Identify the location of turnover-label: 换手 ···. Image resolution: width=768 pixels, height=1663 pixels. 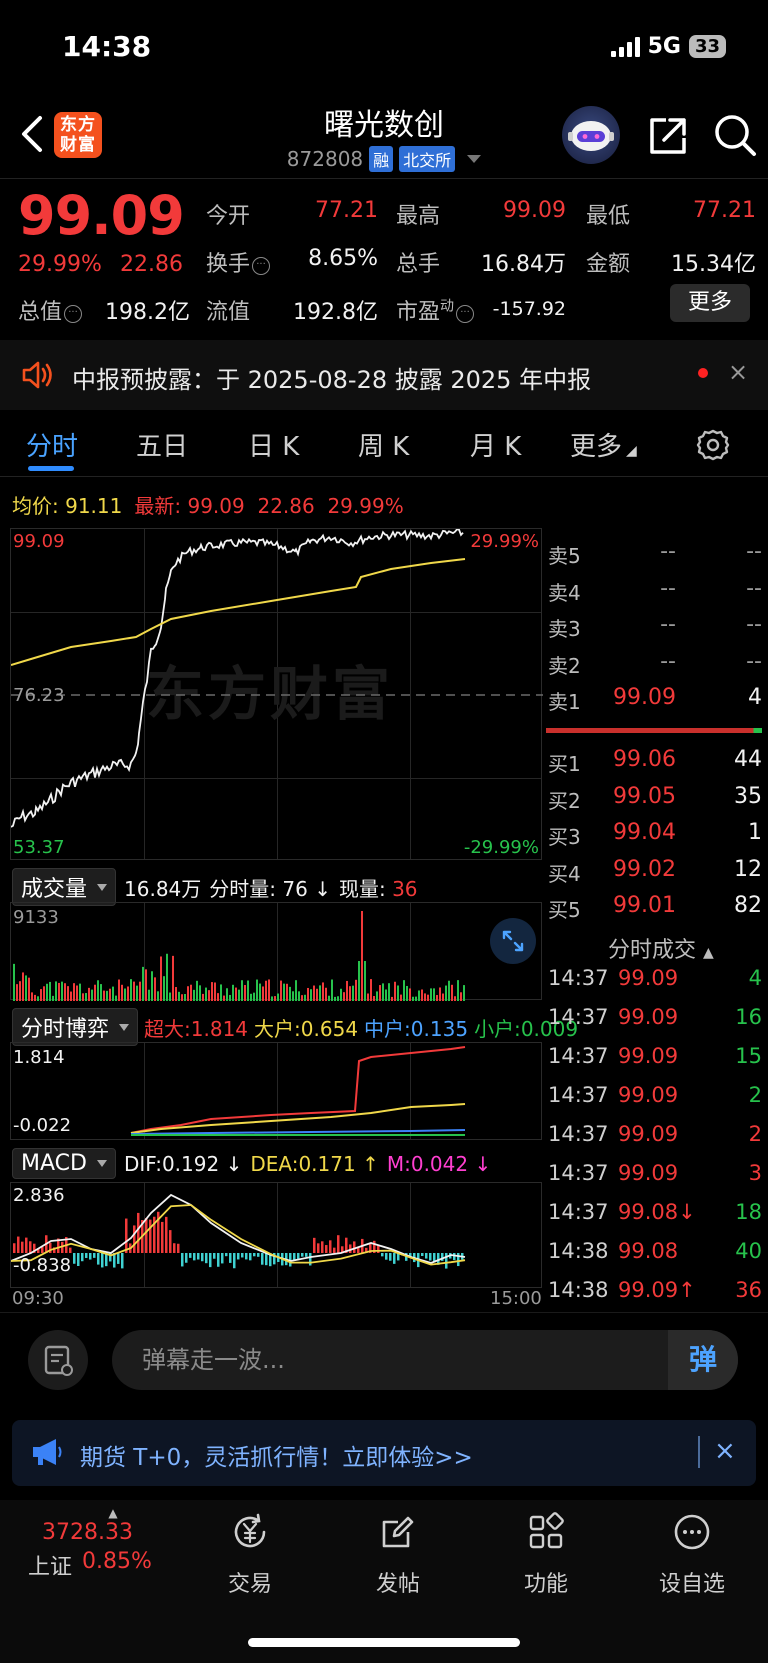
(238, 262).